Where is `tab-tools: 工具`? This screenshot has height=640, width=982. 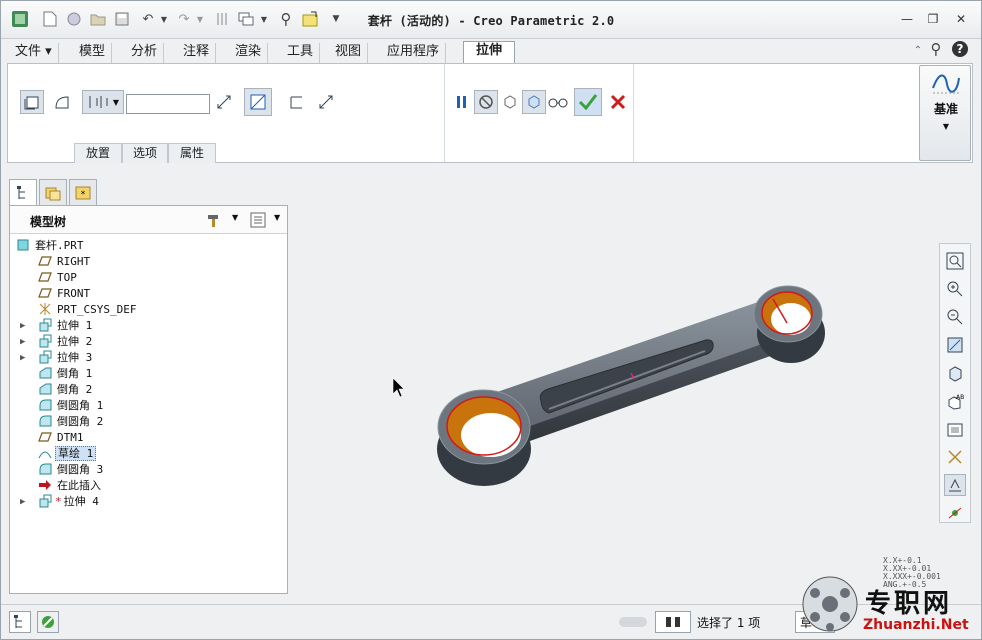 tab-tools: 工具 is located at coordinates (301, 53).